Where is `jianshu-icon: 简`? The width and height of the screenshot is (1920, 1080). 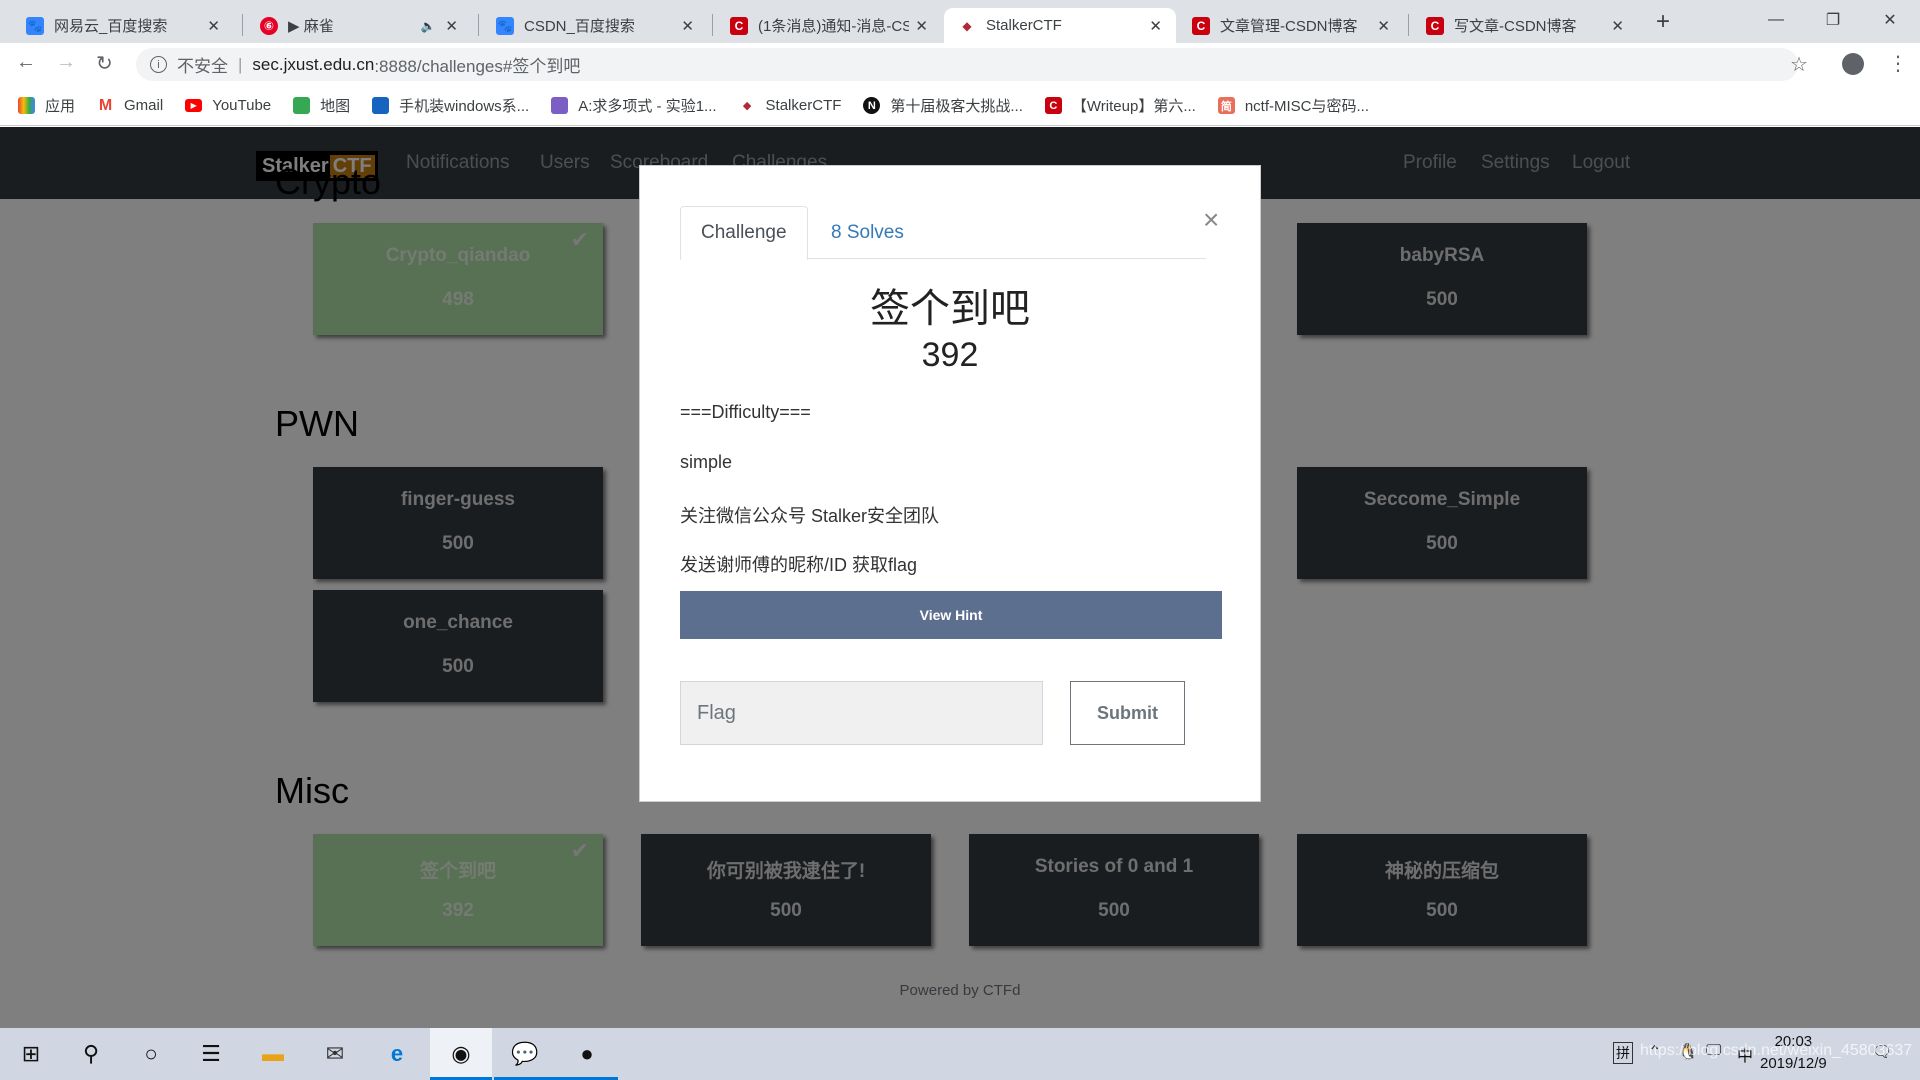 jianshu-icon: 简 is located at coordinates (1226, 105).